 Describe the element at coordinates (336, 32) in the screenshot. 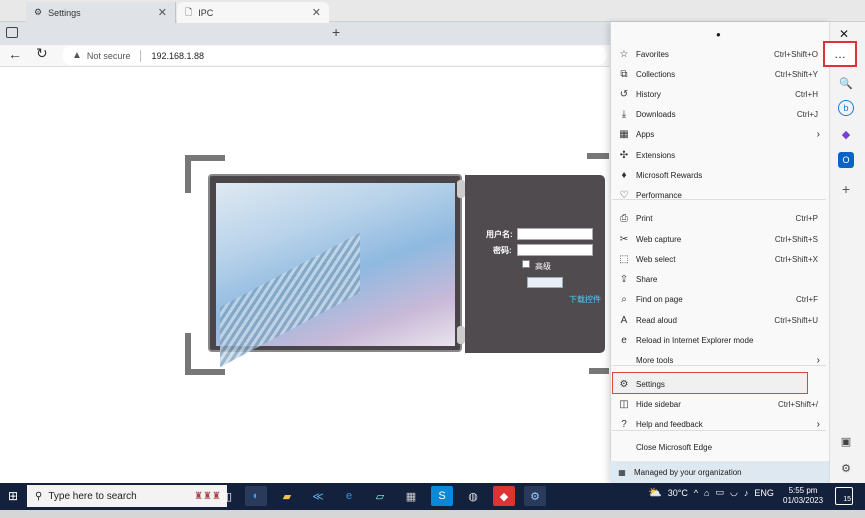

I see `new-tab-button: +` at that location.